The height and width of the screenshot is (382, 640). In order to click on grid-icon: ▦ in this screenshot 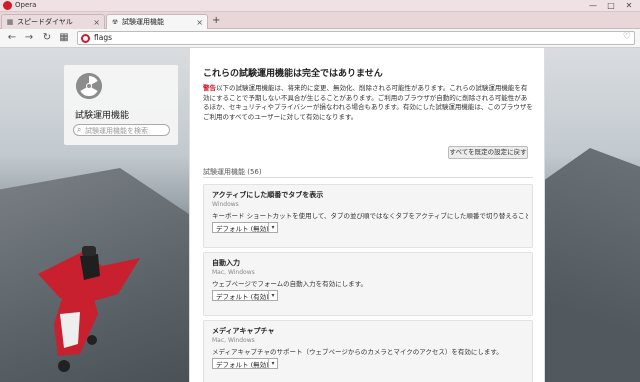, I will do `click(10, 22)`.